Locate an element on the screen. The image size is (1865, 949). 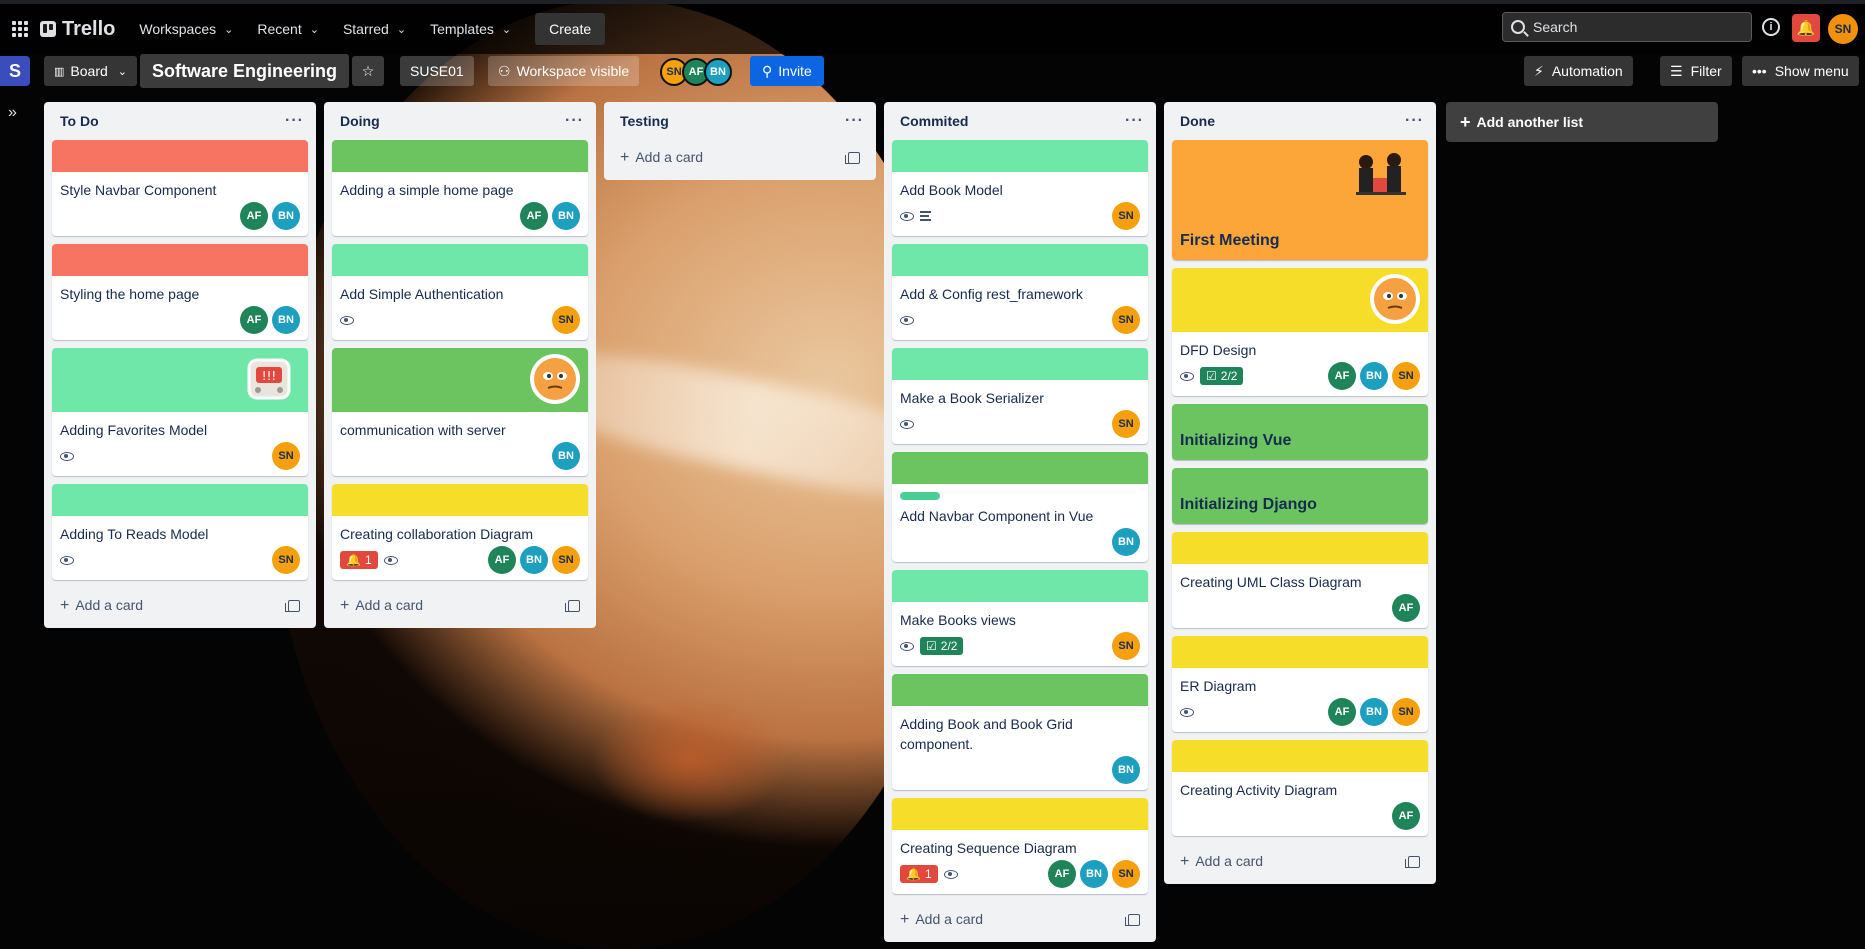
list-title: Doing is located at coordinates (360, 121).